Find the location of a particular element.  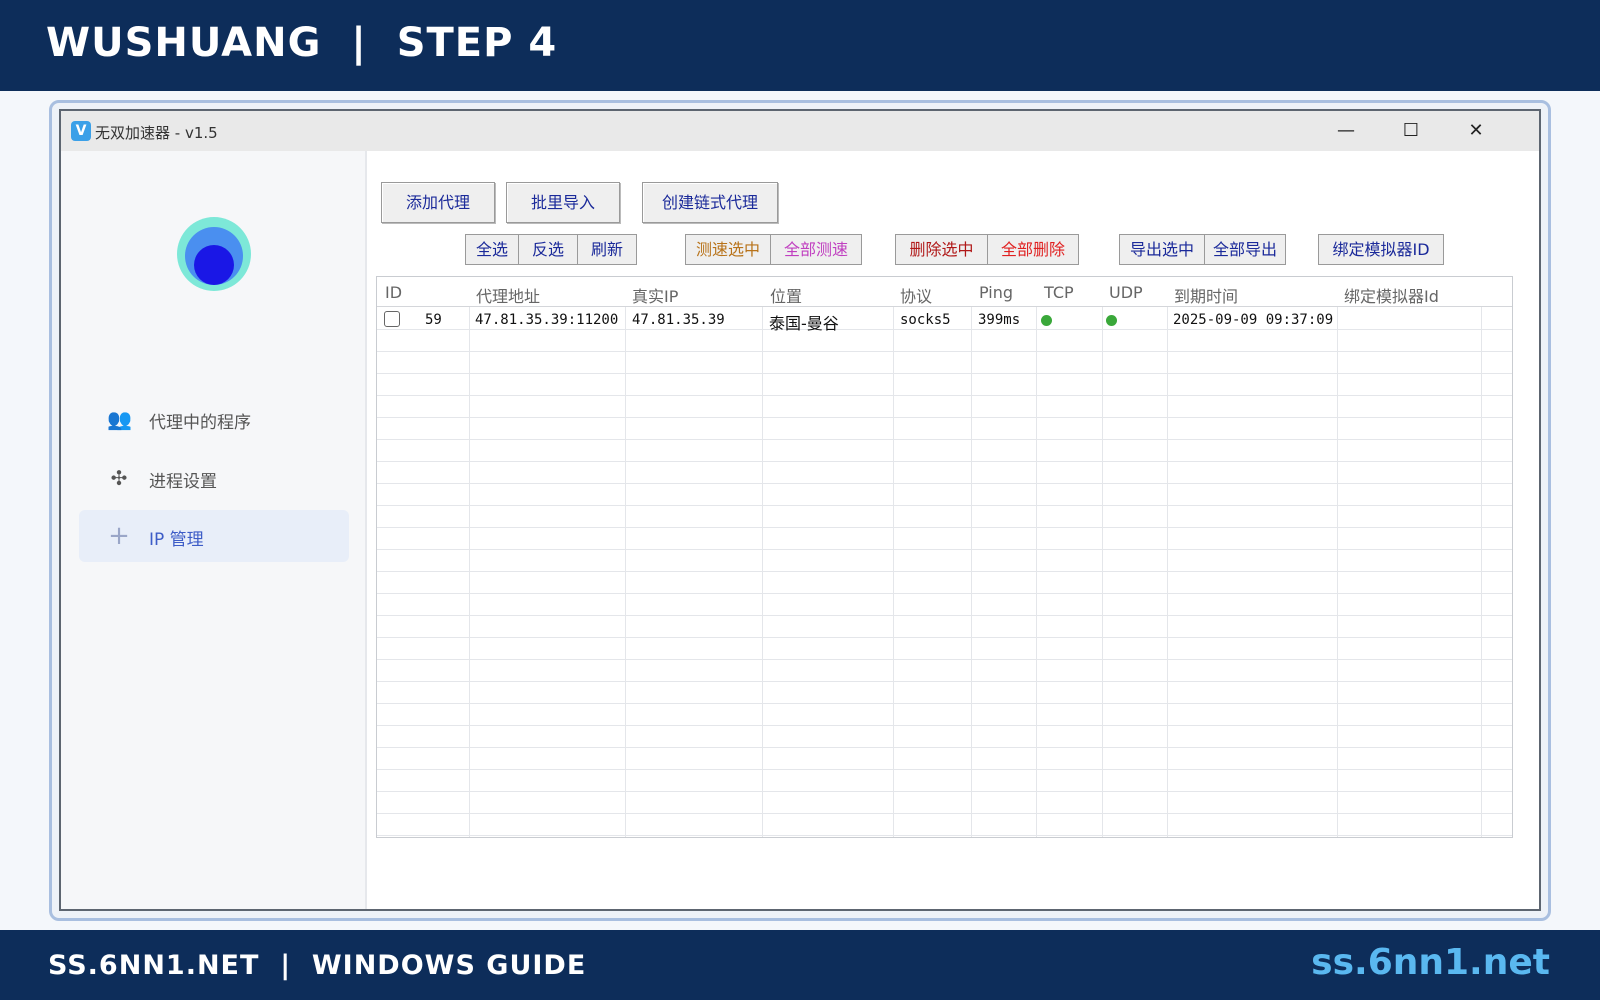

cell-ping: 399ms is located at coordinates (999, 320).